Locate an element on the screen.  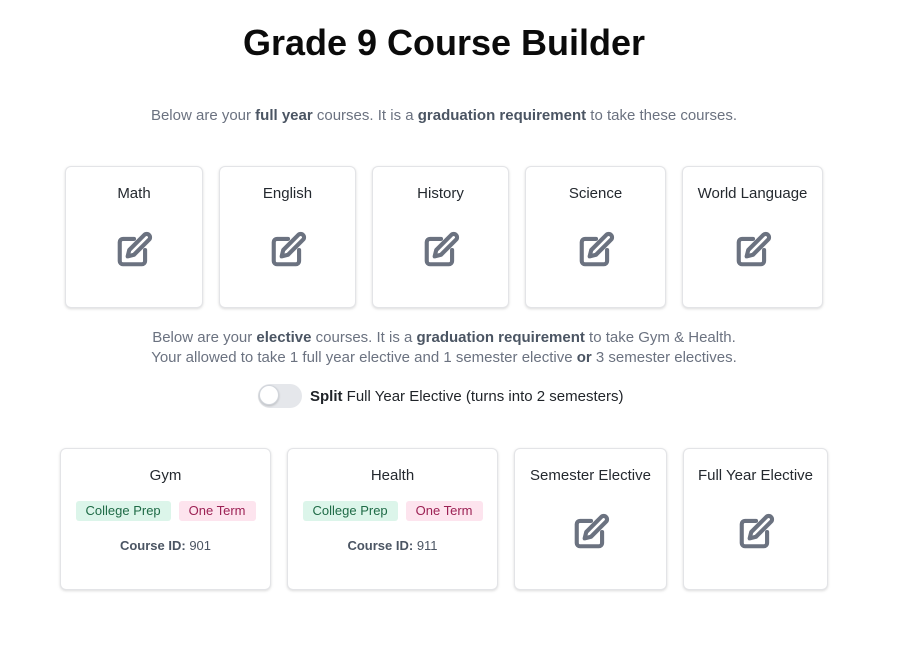
course-card-label: English is located at coordinates (287, 193).